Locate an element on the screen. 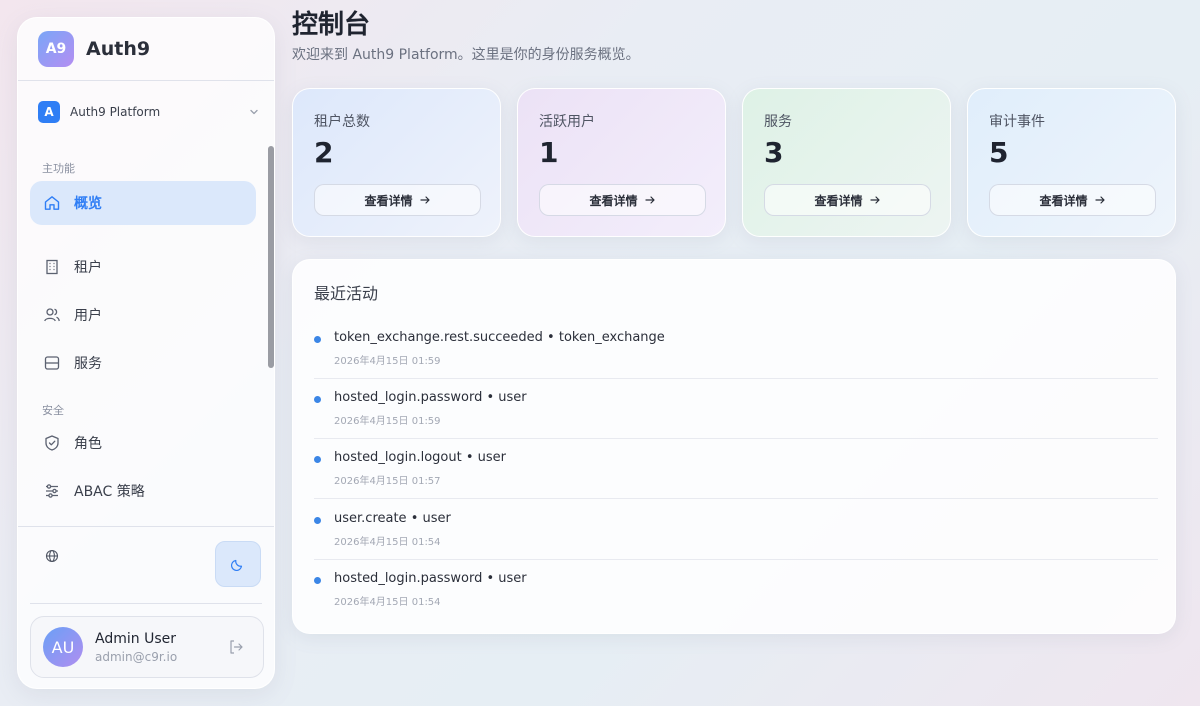  stat-card-services: 服务 3 查看详情 is located at coordinates (846, 162).